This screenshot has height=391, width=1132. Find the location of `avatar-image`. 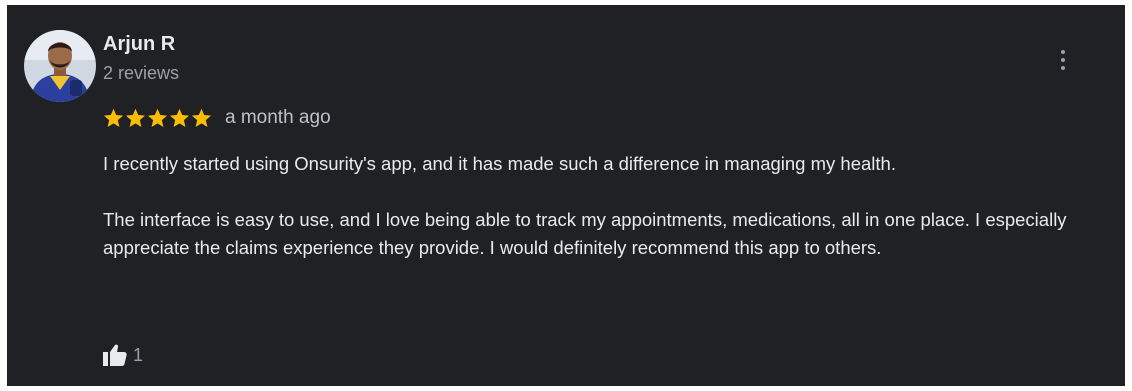

avatar-image is located at coordinates (60, 66).